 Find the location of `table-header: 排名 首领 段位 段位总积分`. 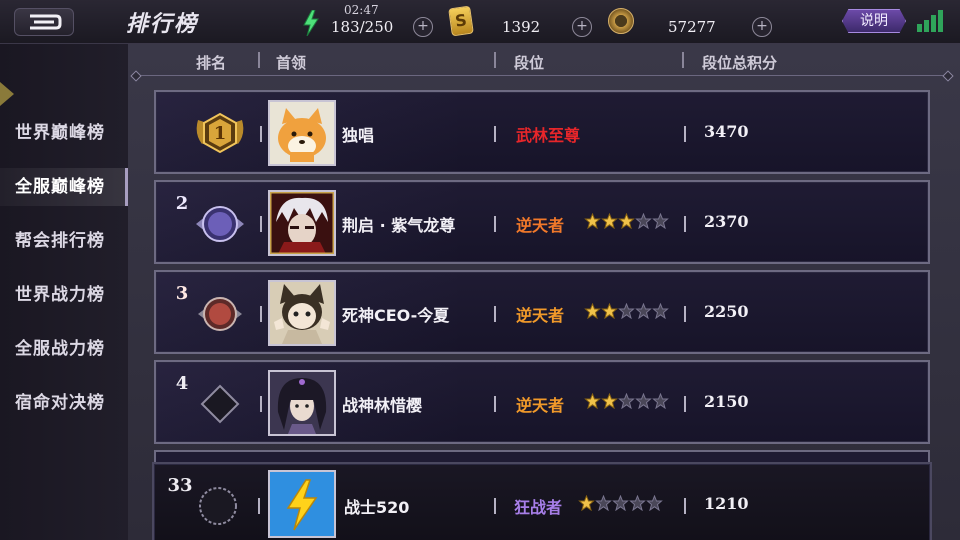

table-header: 排名 首领 段位 段位总积分 is located at coordinates (544, 61).